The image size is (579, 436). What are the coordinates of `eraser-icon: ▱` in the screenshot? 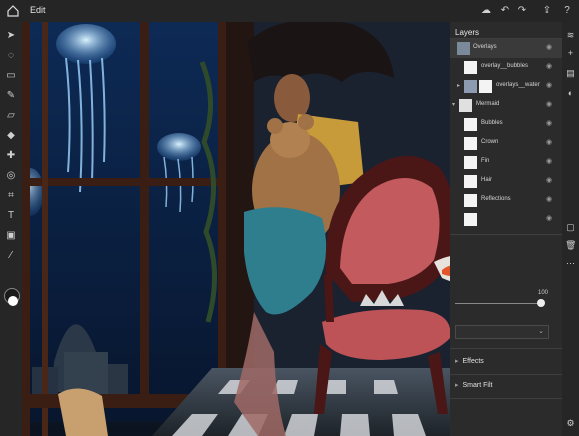 It's located at (11, 116).